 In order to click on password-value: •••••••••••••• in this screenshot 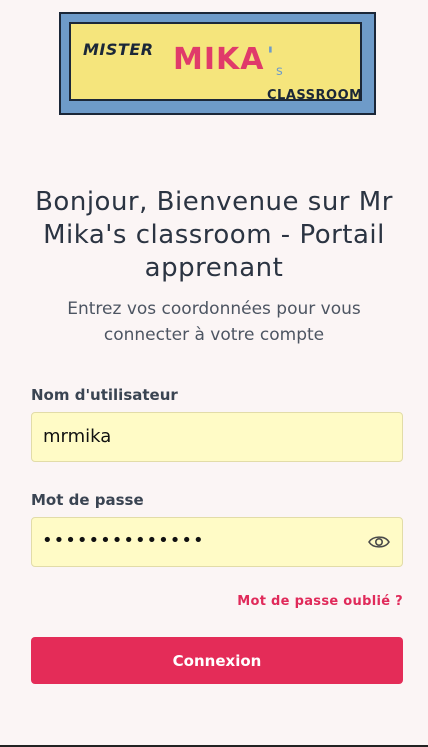, I will do `click(123, 540)`.